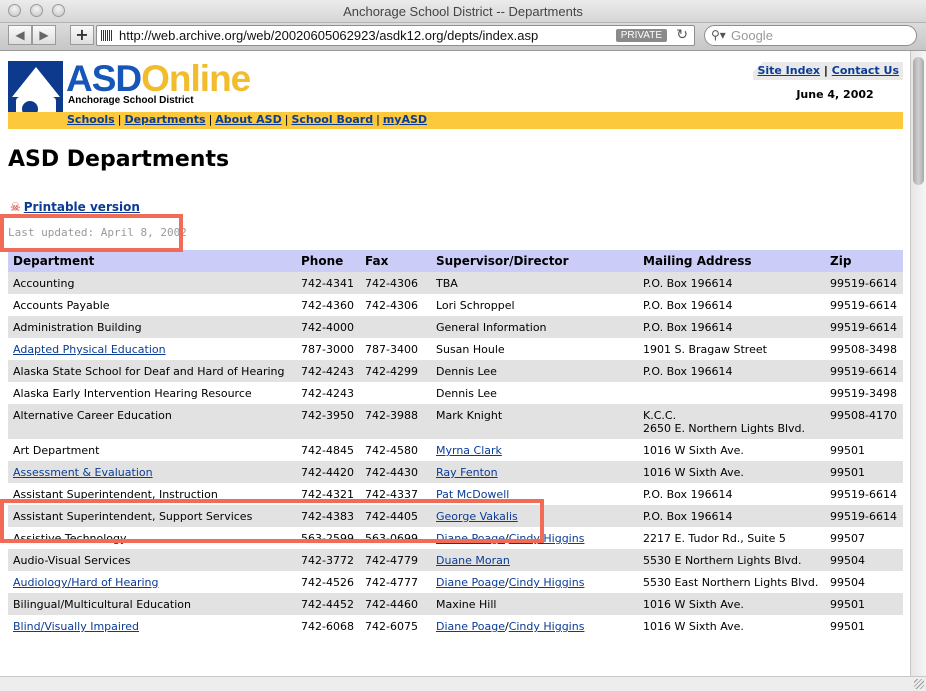 The height and width of the screenshot is (691, 926). What do you see at coordinates (328, 626) in the screenshot?
I see `phone-cell: 742-6068` at bounding box center [328, 626].